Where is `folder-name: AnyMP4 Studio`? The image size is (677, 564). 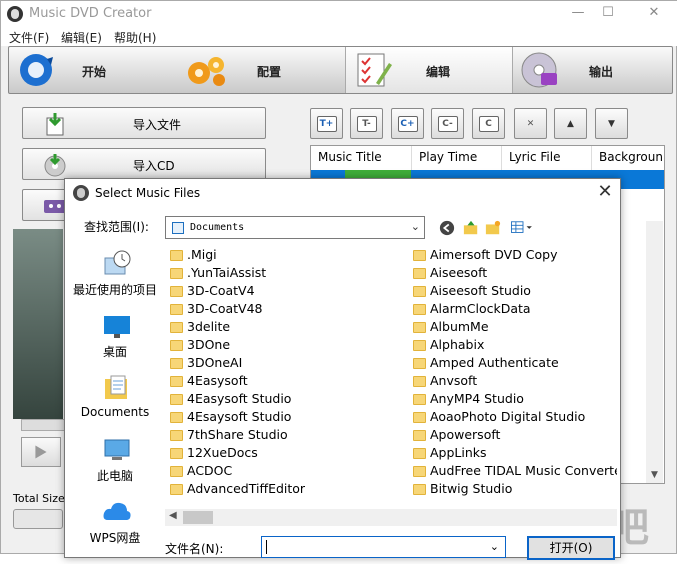 folder-name: AnyMP4 Studio is located at coordinates (477, 398).